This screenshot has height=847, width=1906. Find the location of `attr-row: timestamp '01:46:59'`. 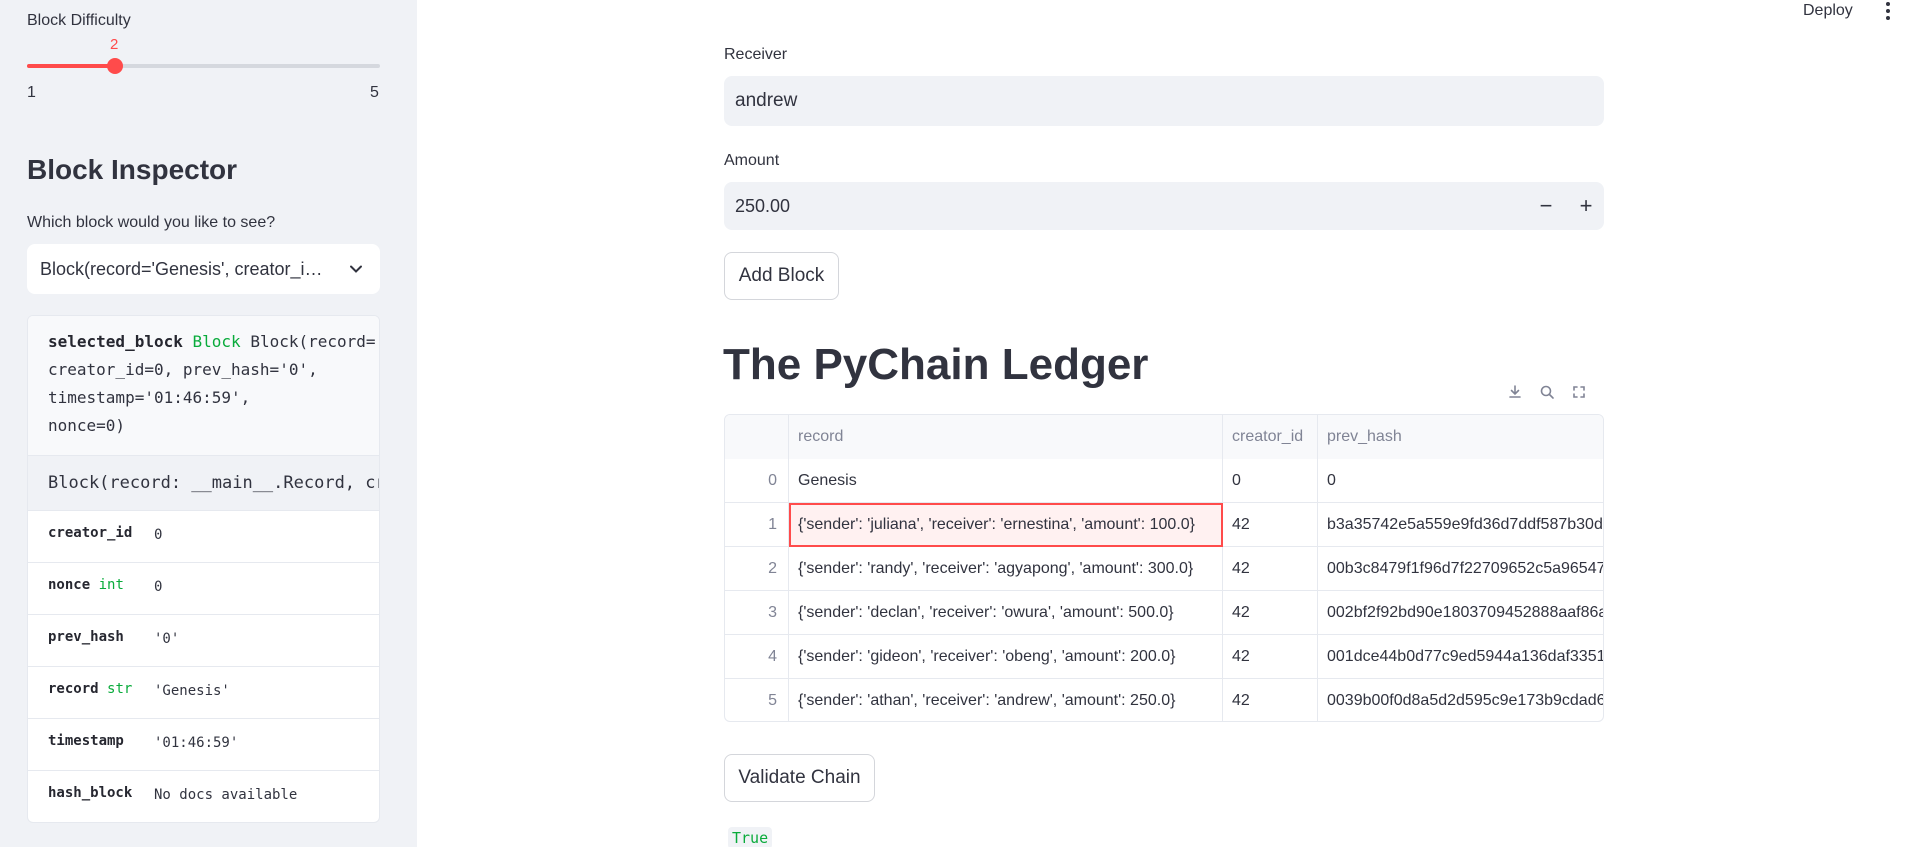

attr-row: timestamp '01:46:59' is located at coordinates (203, 745).